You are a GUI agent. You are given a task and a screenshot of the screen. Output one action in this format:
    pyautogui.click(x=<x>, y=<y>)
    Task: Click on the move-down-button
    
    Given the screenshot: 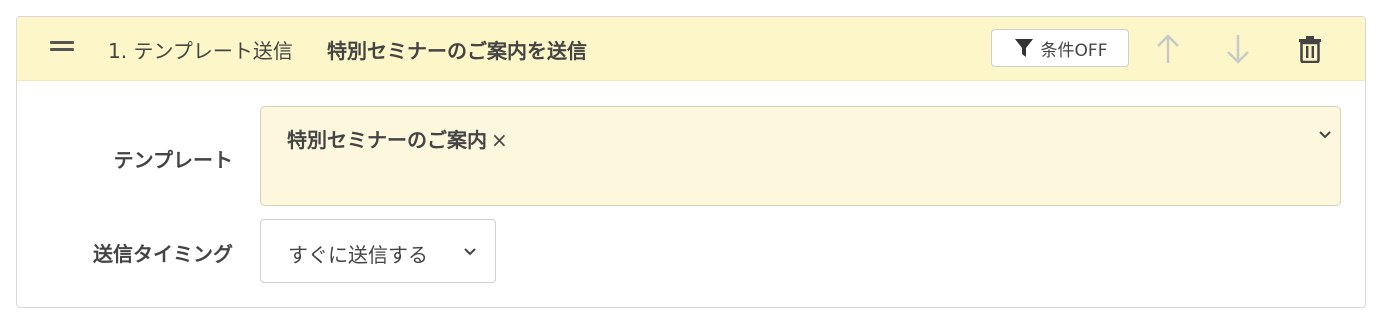 What is the action you would take?
    pyautogui.click(x=1238, y=49)
    